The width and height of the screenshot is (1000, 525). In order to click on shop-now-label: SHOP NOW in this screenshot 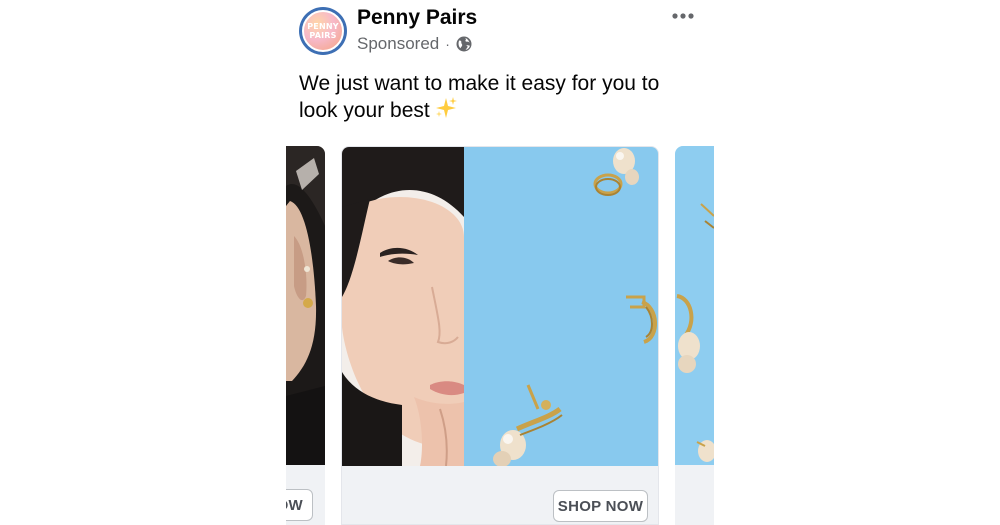, I will do `click(600, 506)`.